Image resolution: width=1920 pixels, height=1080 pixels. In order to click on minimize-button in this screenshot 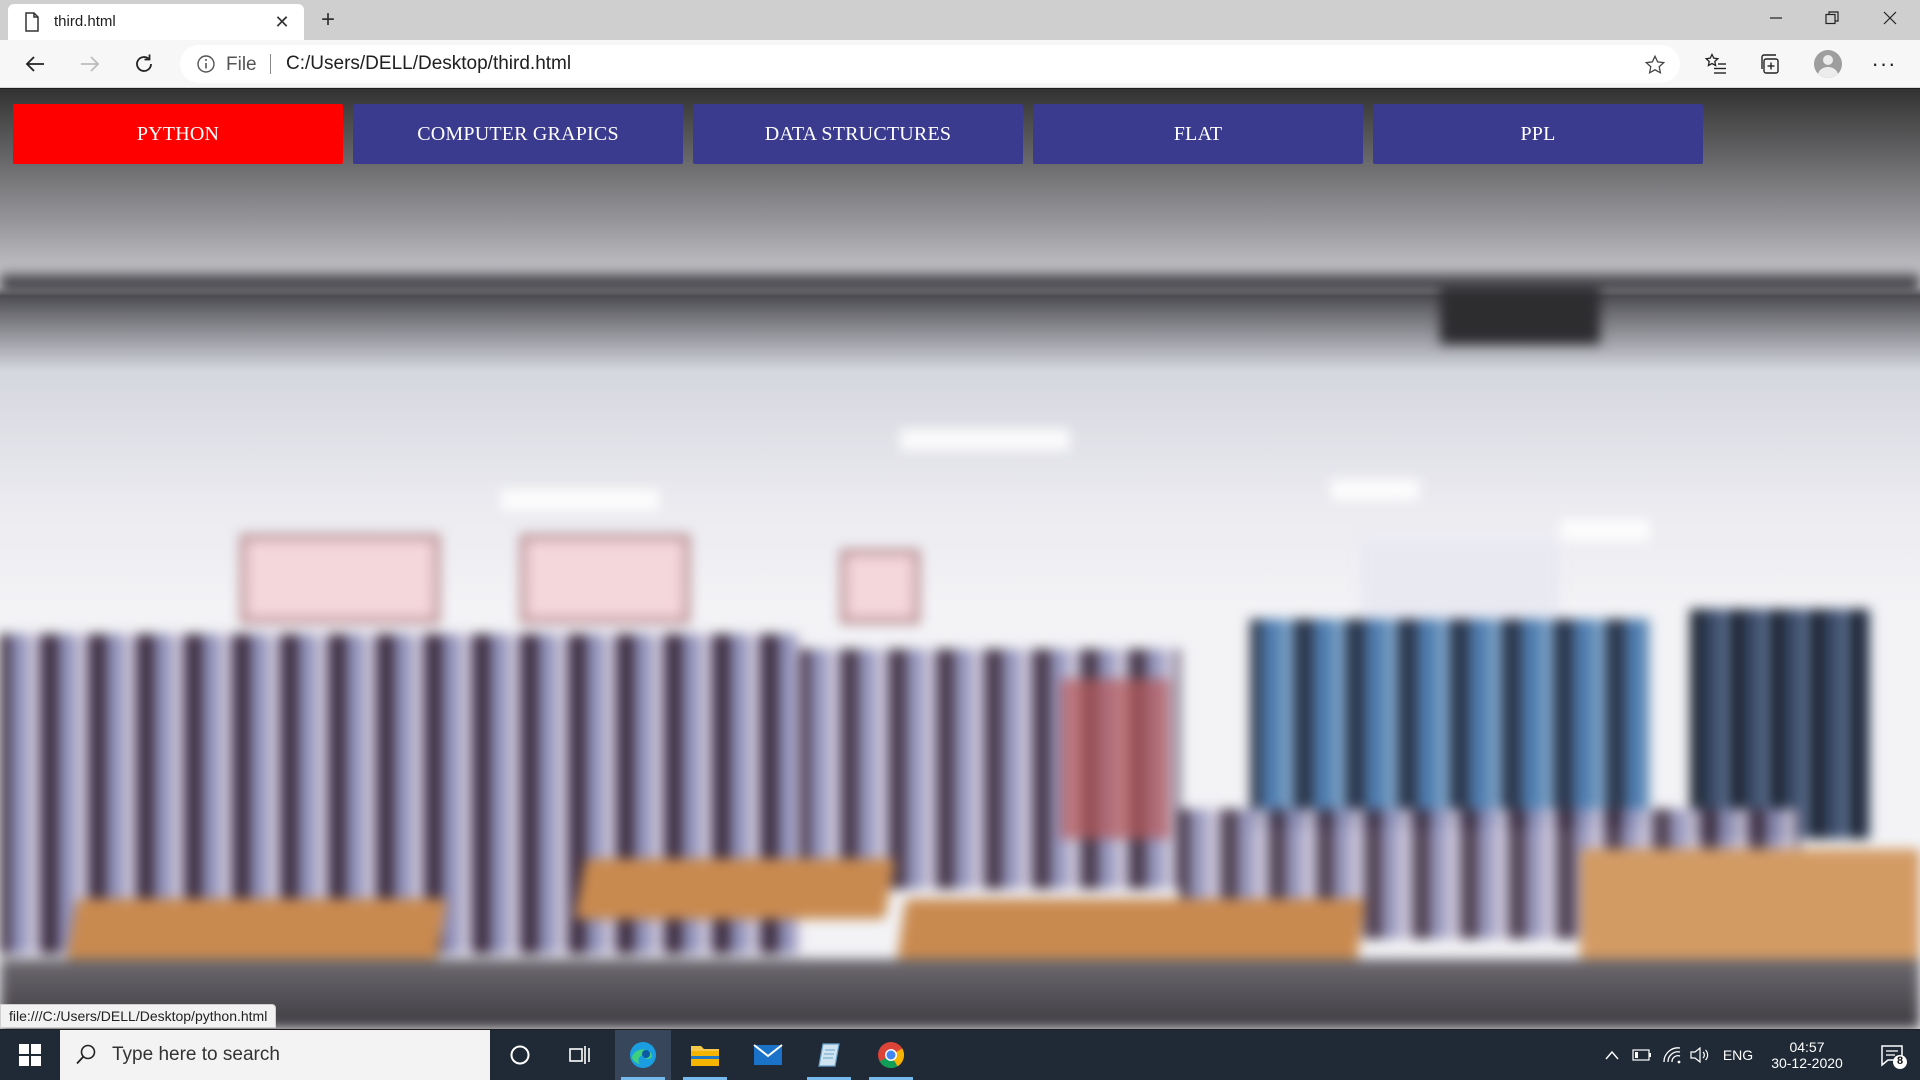, I will do `click(1776, 18)`.